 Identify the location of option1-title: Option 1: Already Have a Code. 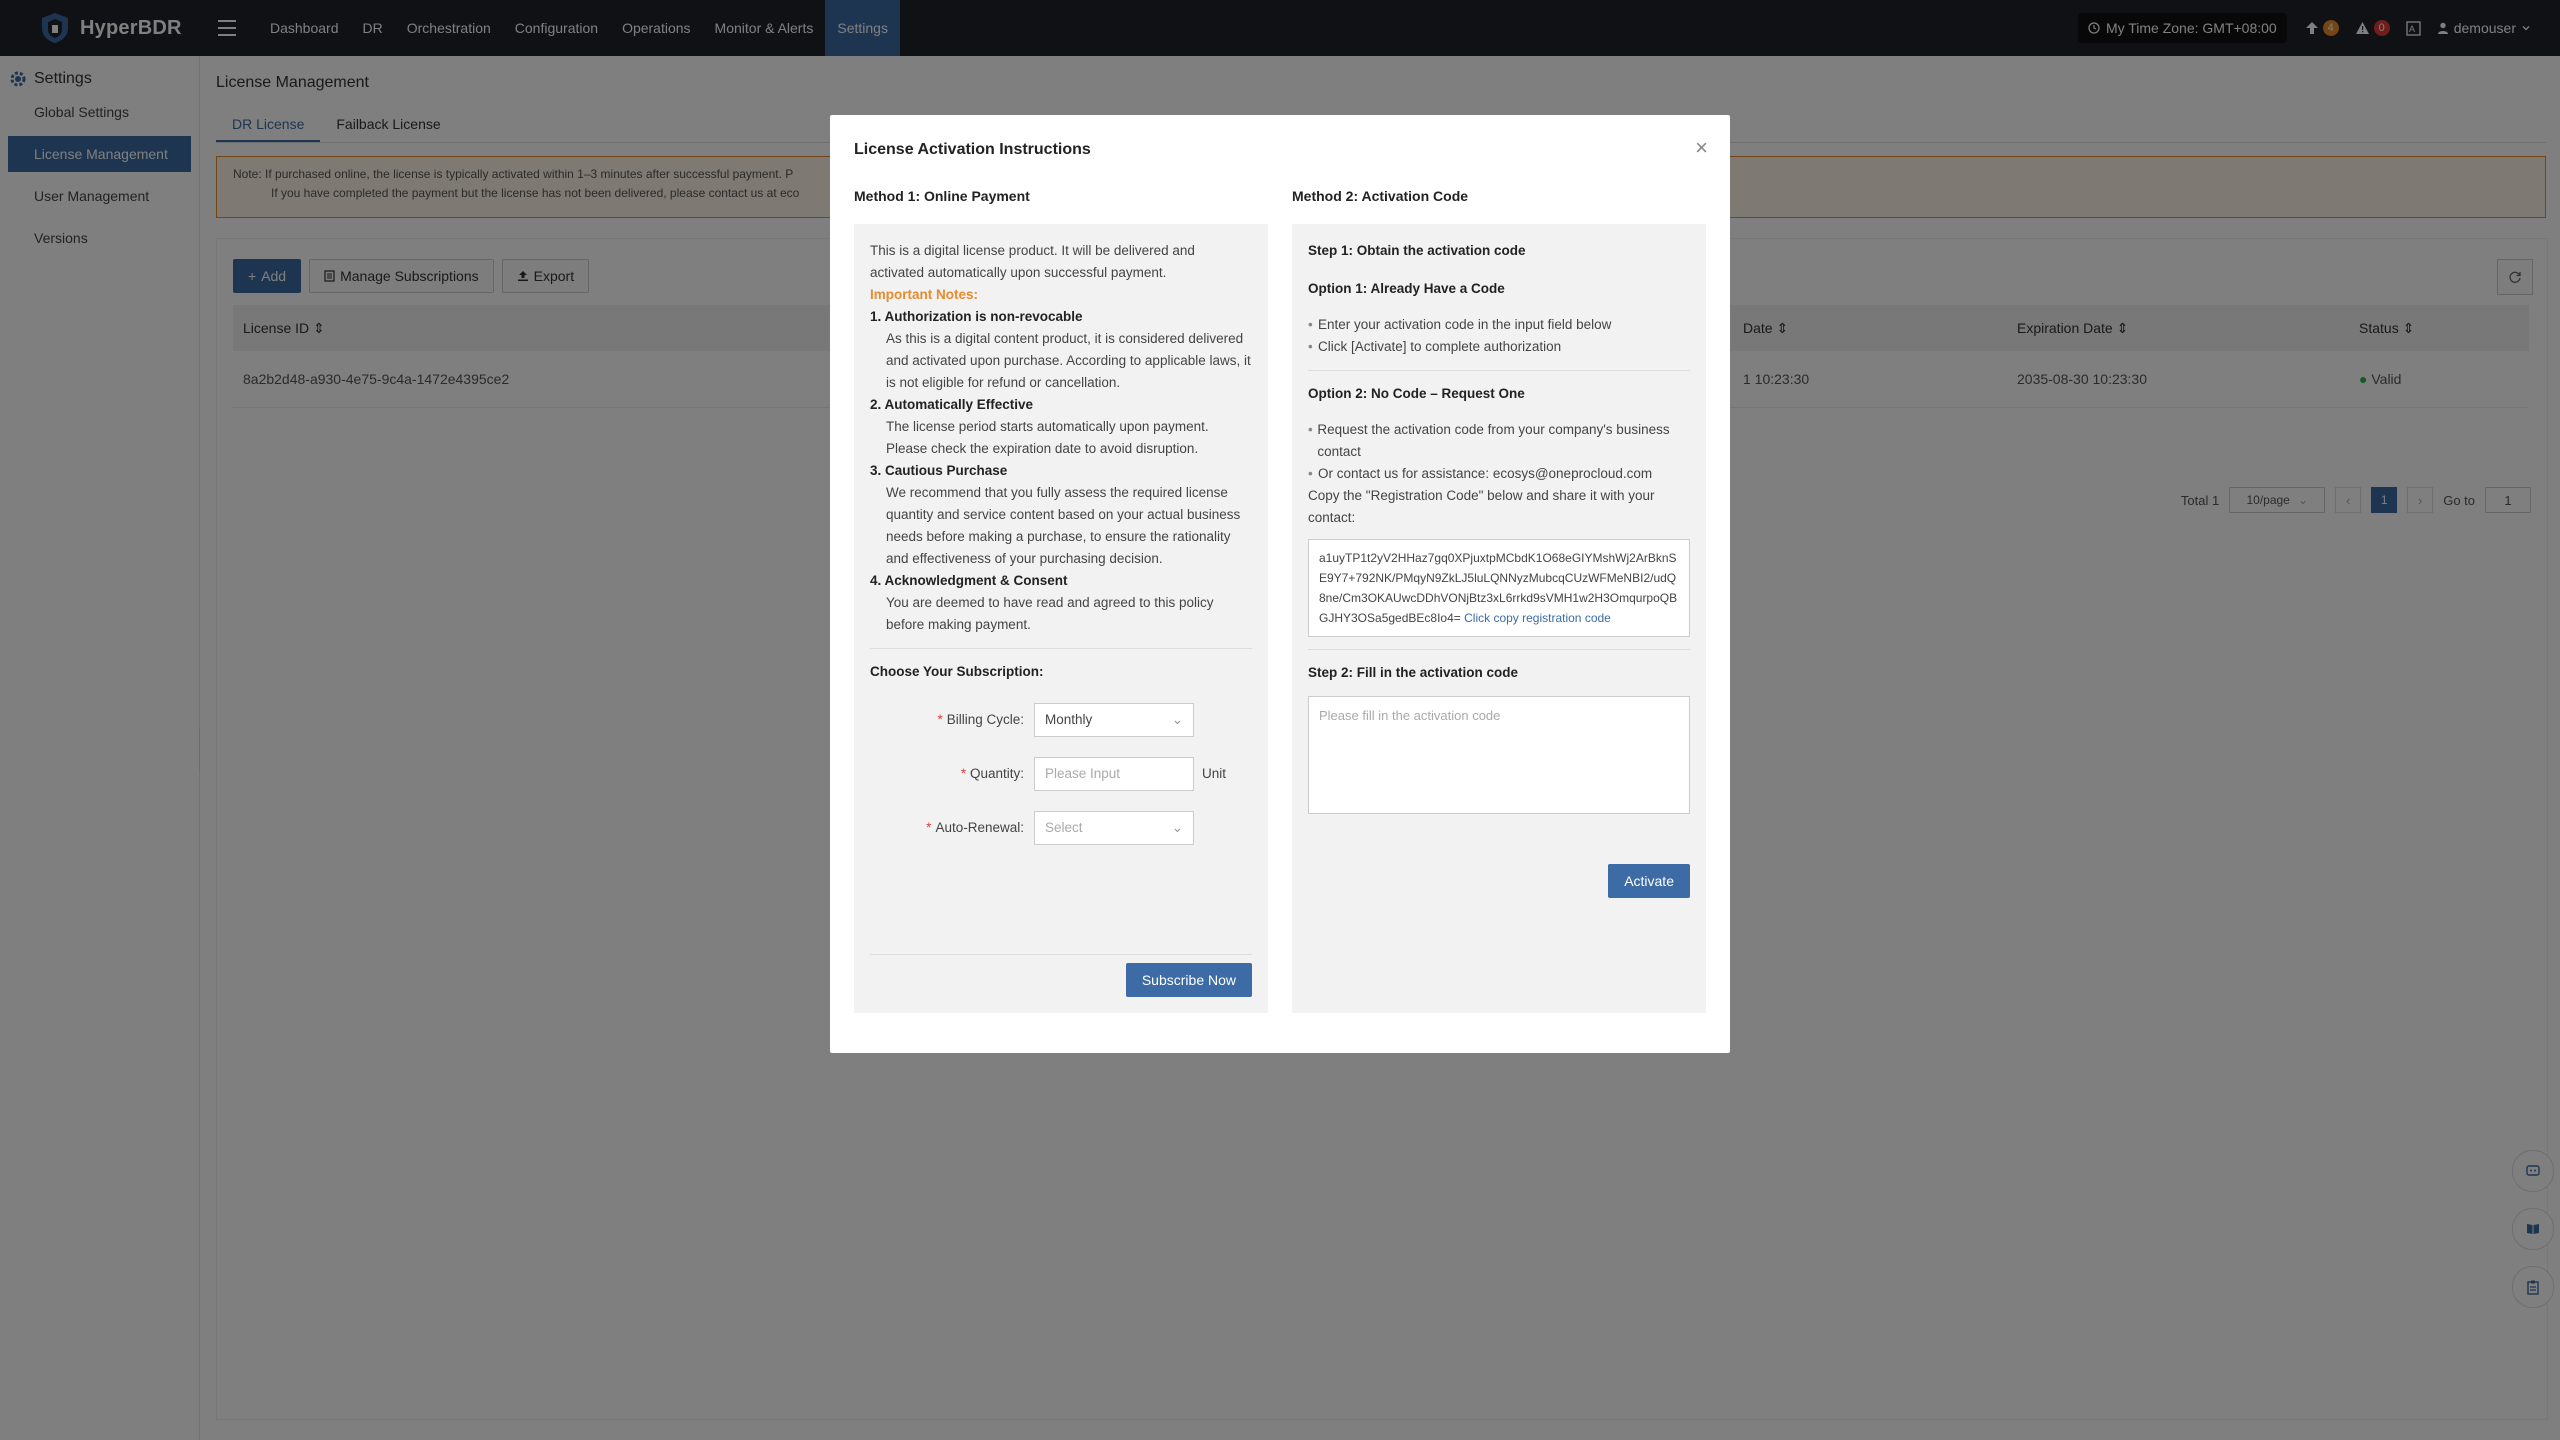
(1406, 288).